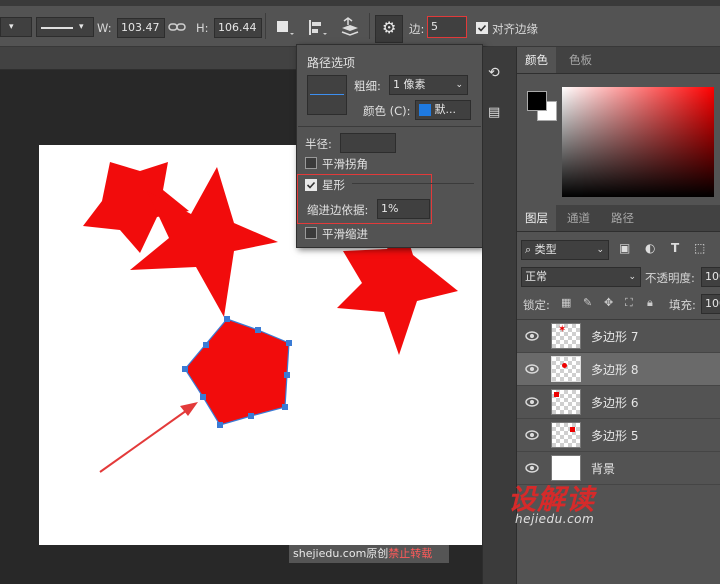  Describe the element at coordinates (710, 277) in the screenshot. I see `opacity-input: 100` at that location.